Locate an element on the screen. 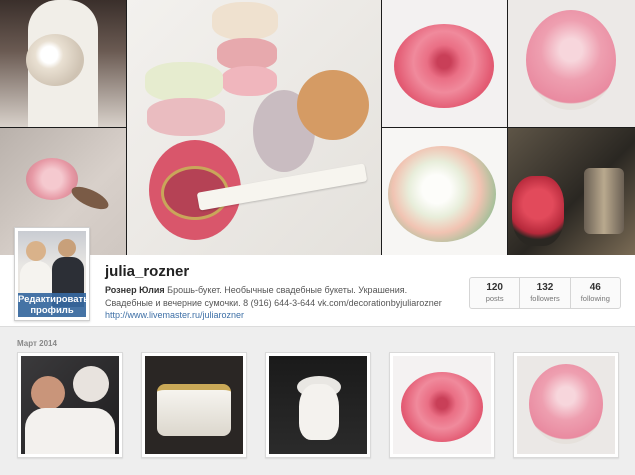 The image size is (635, 475). post-image-rose-bouquet is located at coordinates (566, 405).